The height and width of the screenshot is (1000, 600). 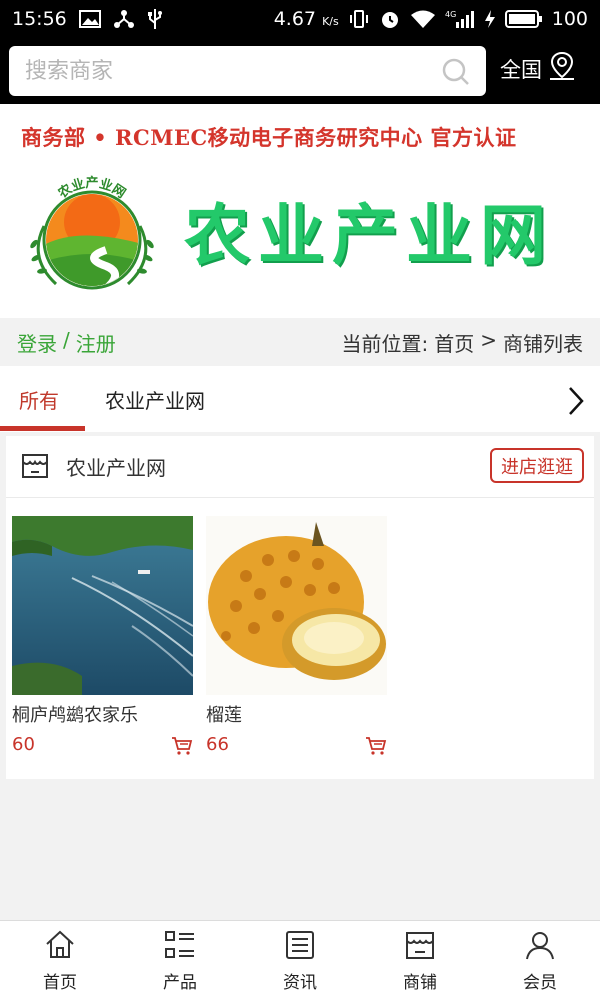 What do you see at coordinates (96, 342) in the screenshot?
I see `register-link: 注册` at bounding box center [96, 342].